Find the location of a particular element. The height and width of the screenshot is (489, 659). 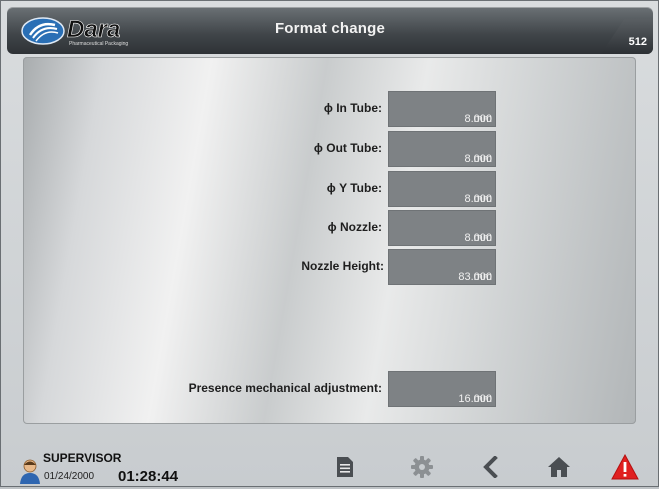

in-tube-value-field: 8.000 mm is located at coordinates (442, 109).